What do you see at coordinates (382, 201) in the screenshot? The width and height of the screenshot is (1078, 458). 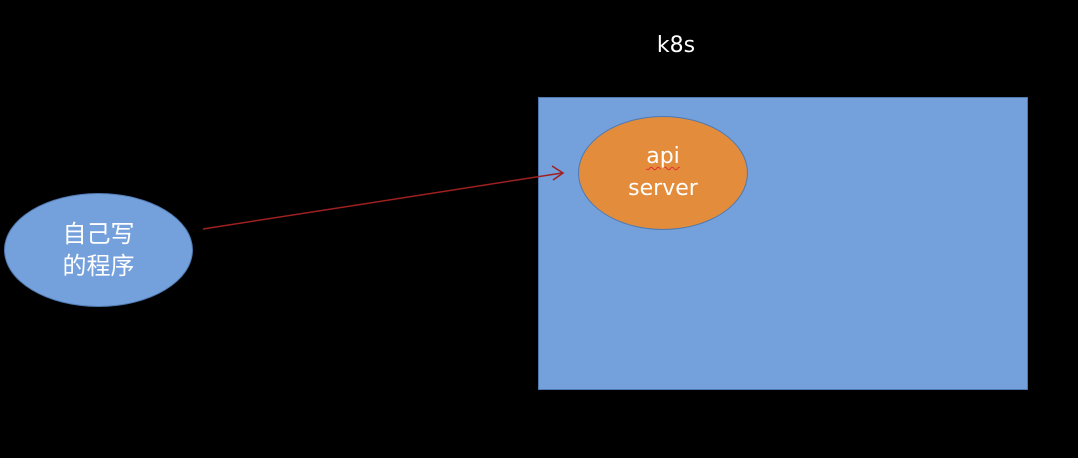 I see `arrow-line` at bounding box center [382, 201].